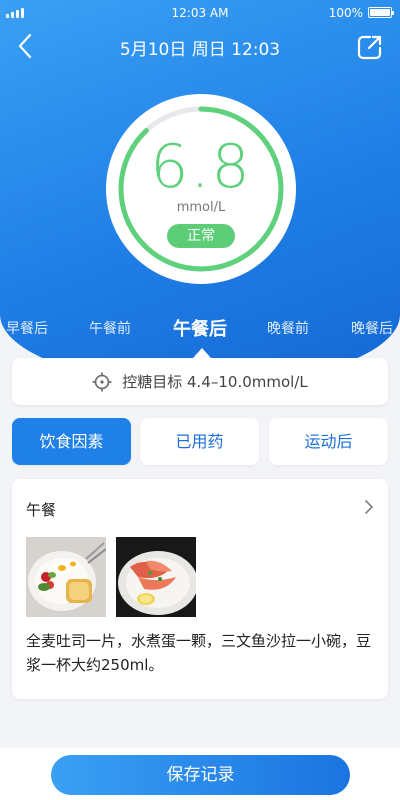 The height and width of the screenshot is (800, 400). I want to click on tab-medication: 已用药, so click(199, 441).